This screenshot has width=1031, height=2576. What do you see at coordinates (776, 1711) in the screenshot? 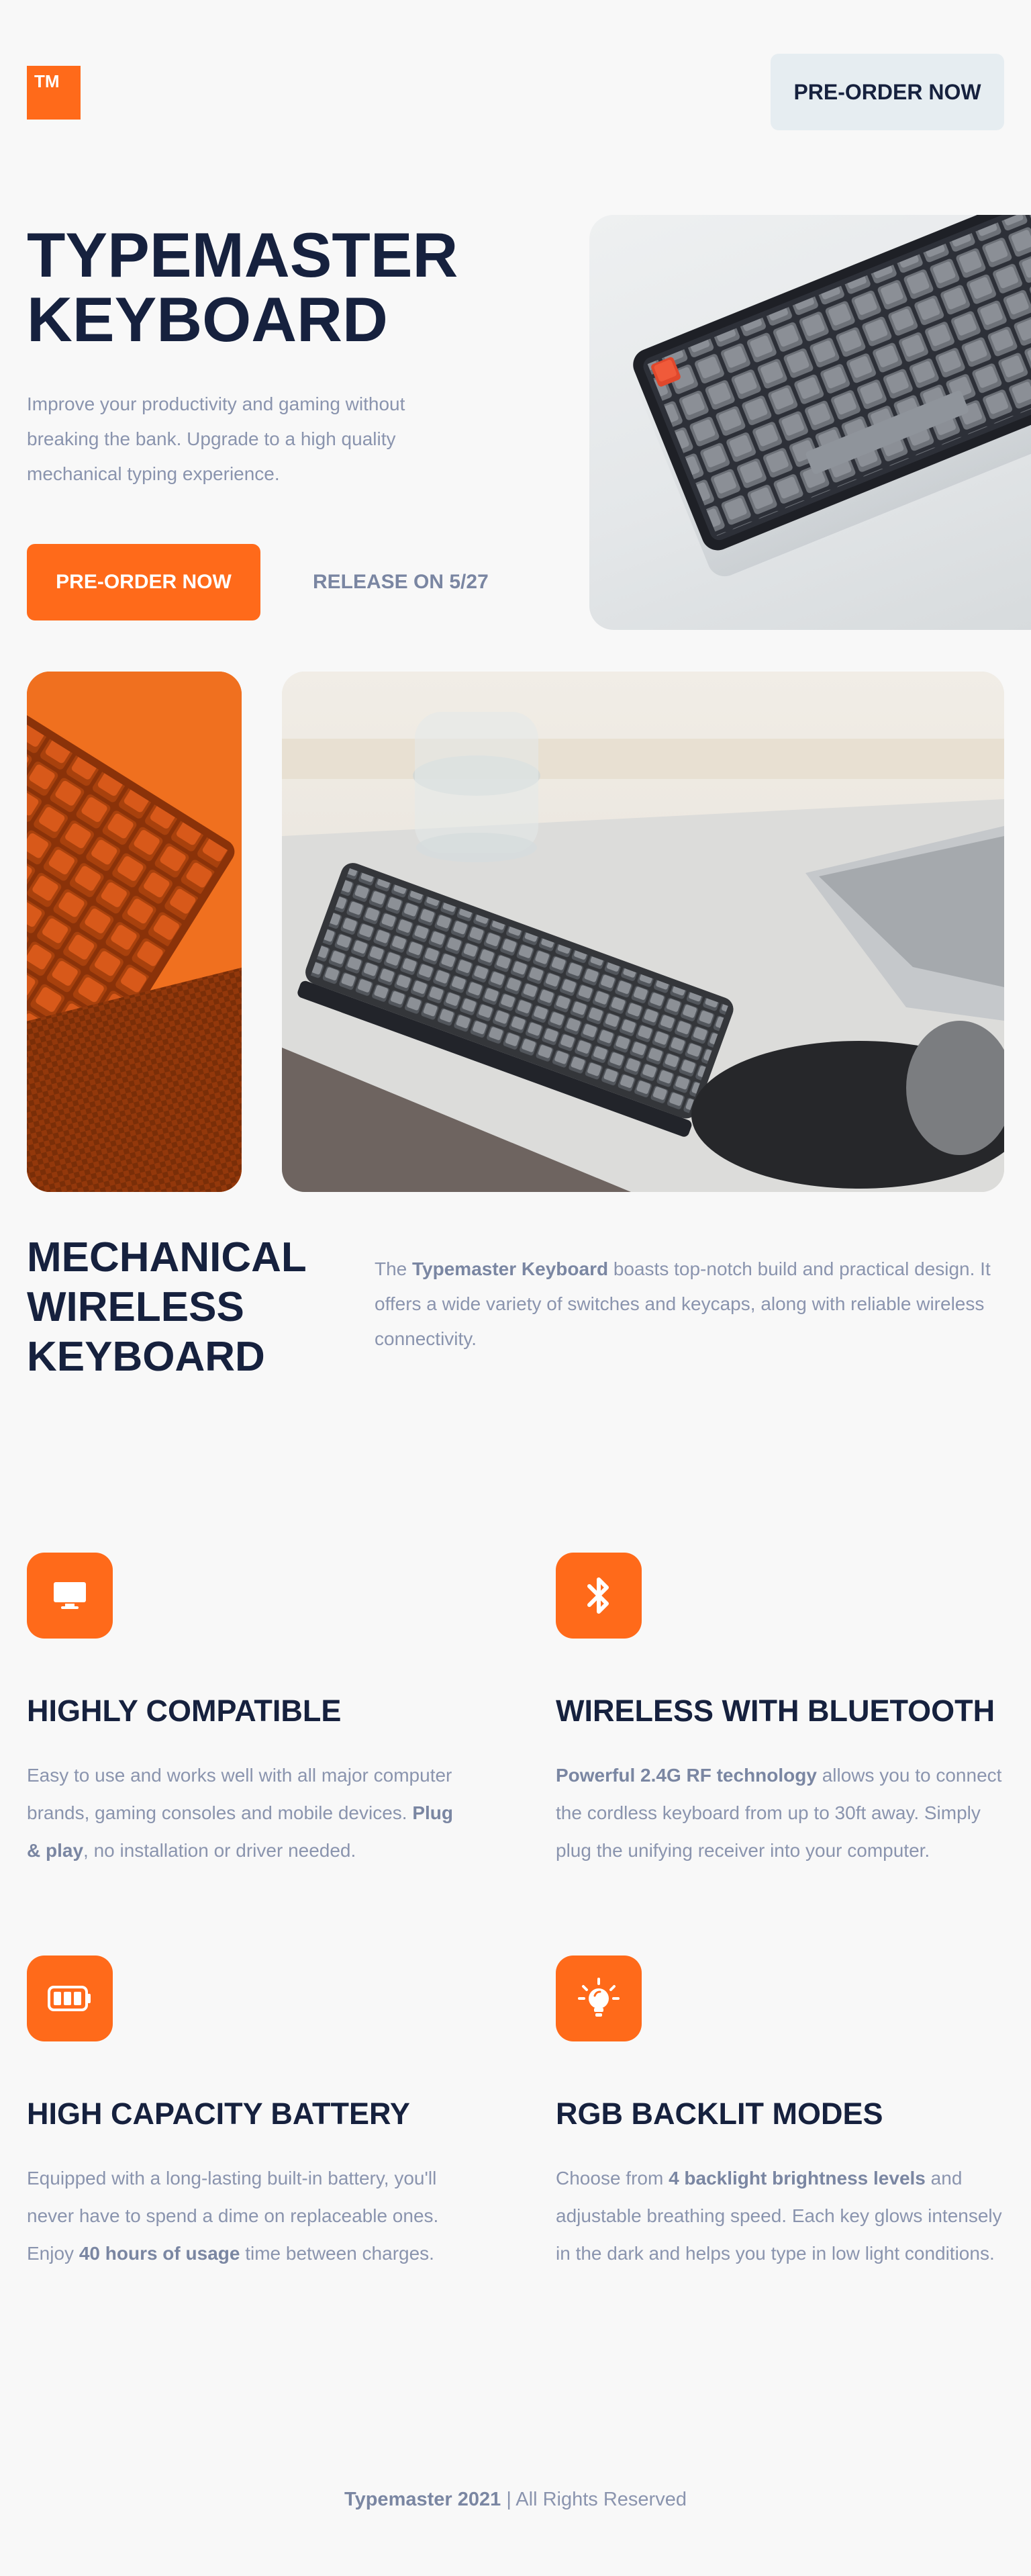
I see `feature-title: WIRELESS WITH BLUETOOTH` at bounding box center [776, 1711].